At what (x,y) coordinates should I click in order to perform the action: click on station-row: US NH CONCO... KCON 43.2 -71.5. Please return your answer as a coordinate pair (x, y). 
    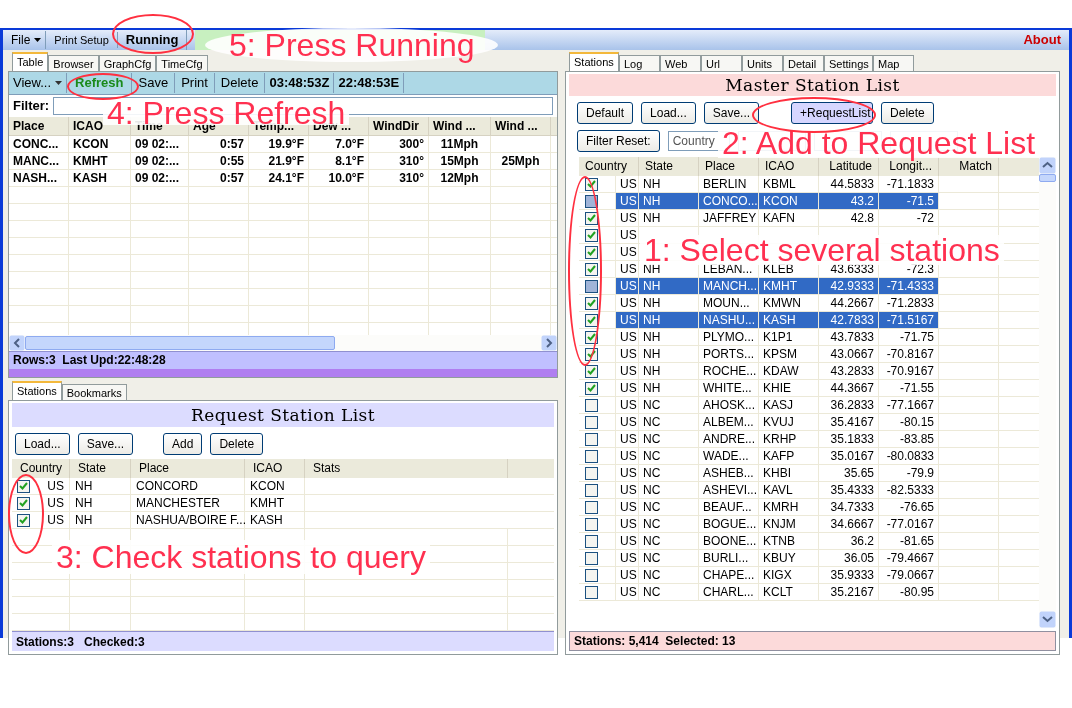
    Looking at the image, I should click on (809, 201).